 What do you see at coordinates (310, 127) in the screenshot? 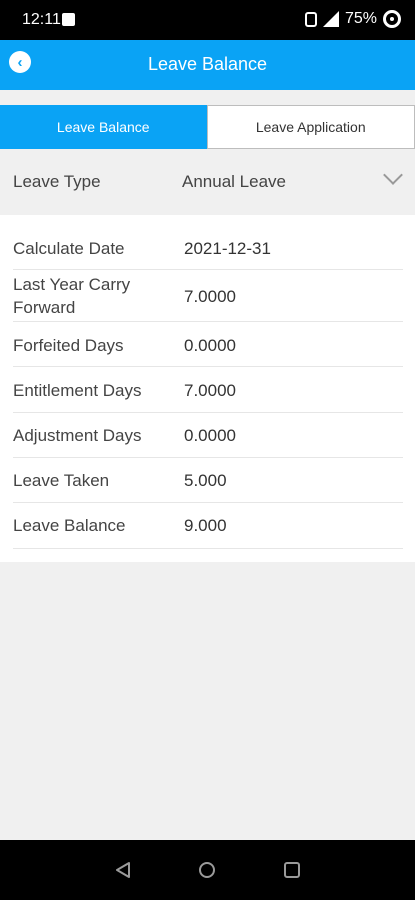
I see `tab-leave-application: Leave Application` at bounding box center [310, 127].